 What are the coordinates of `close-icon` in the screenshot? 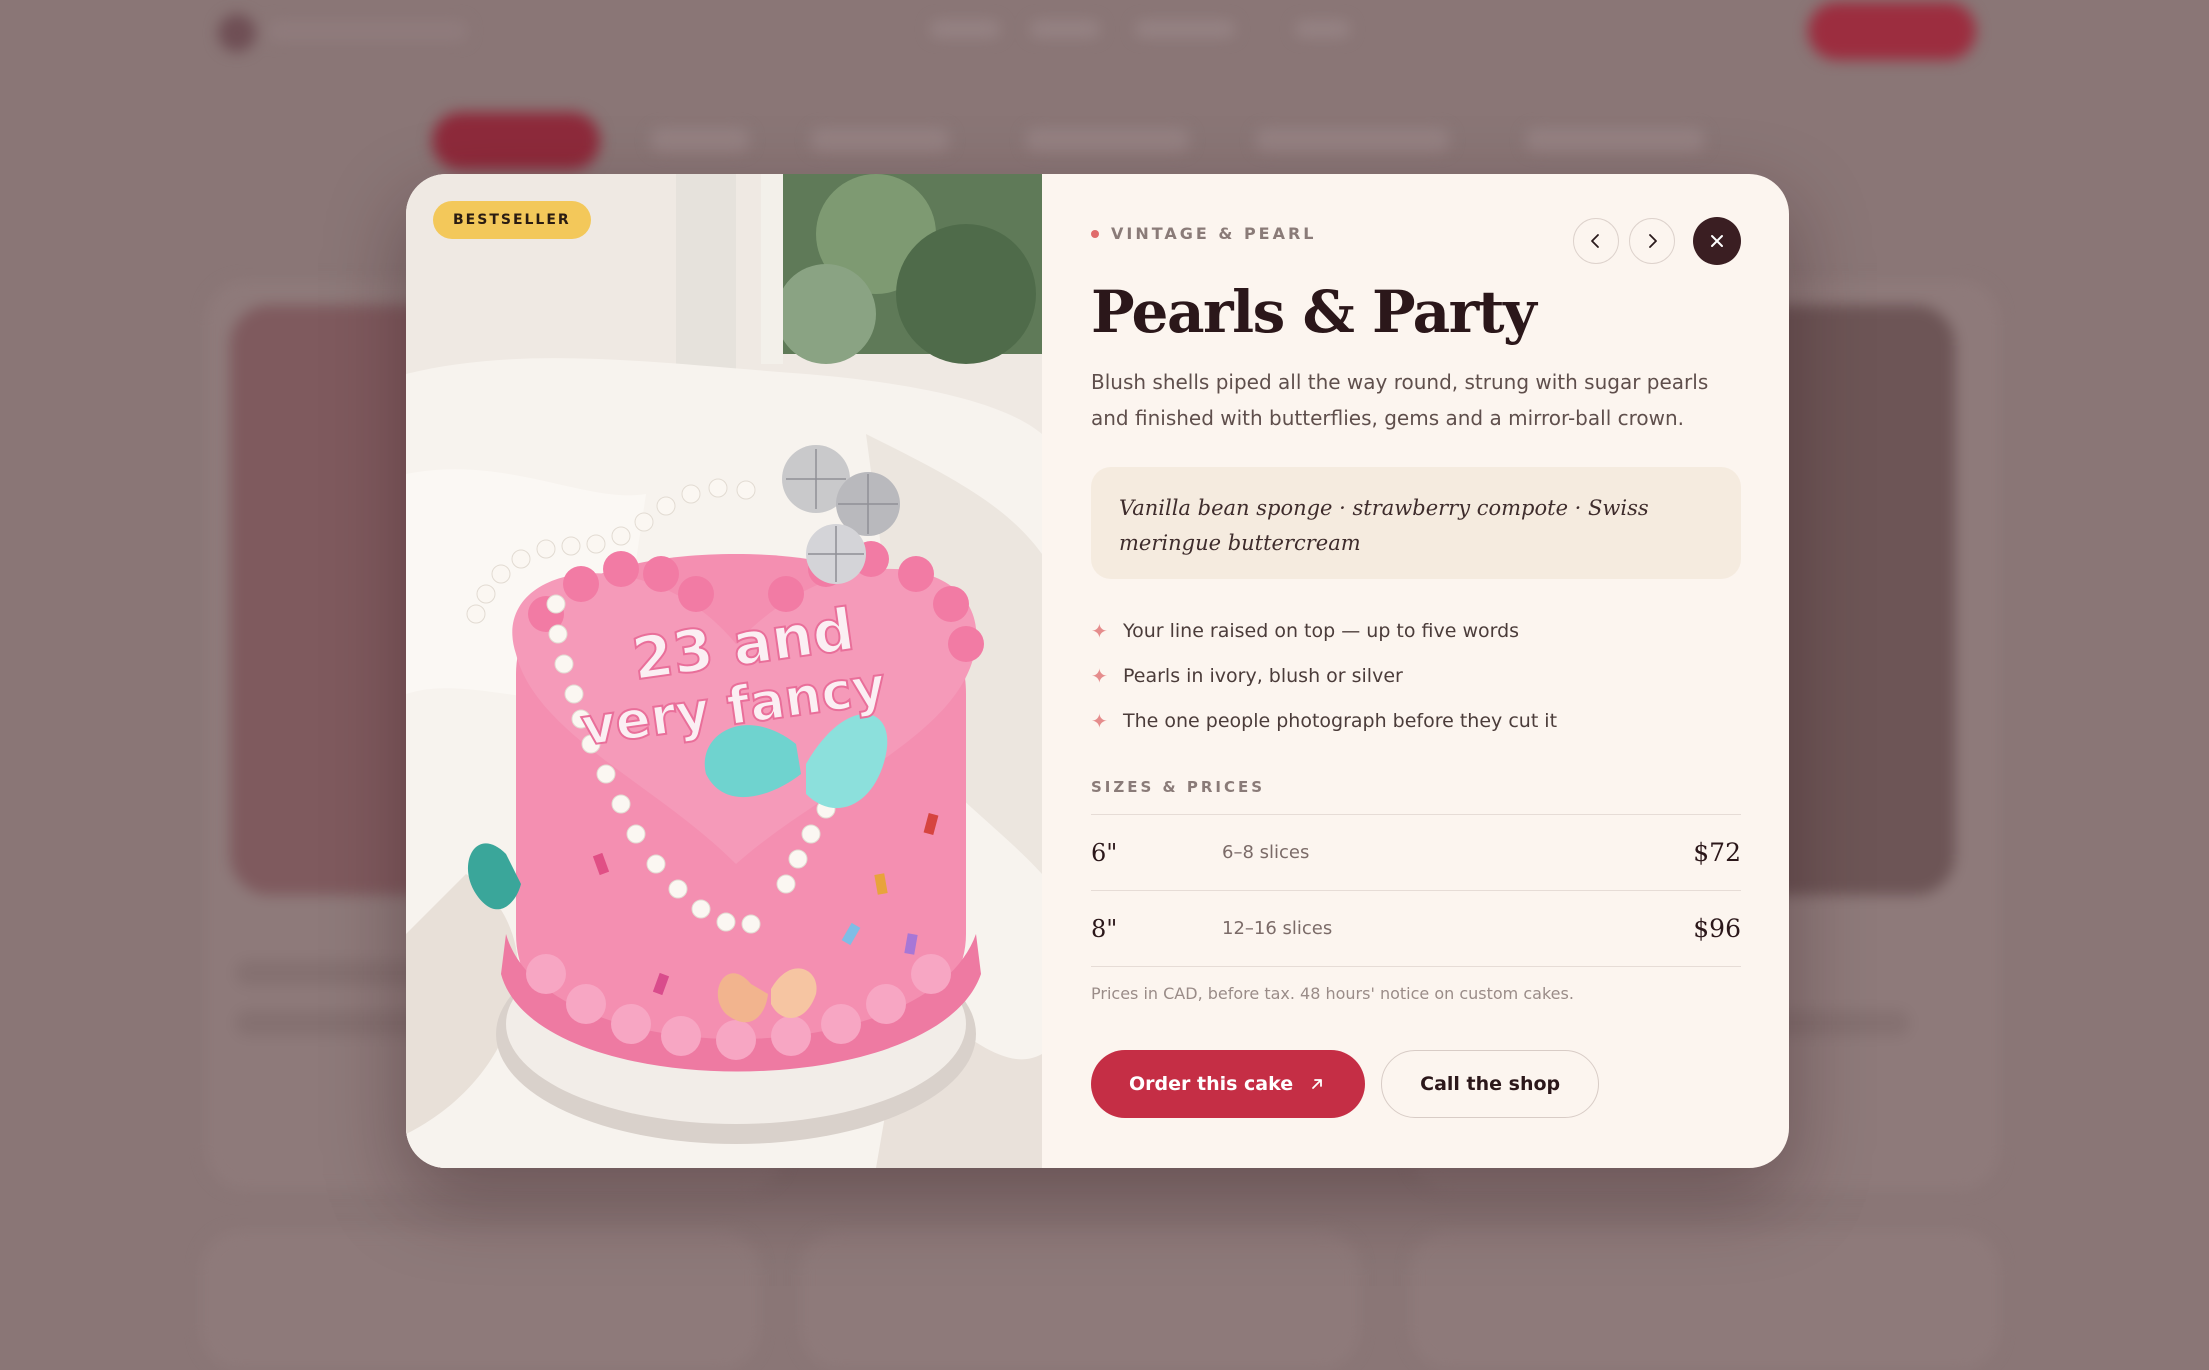 It's located at (1717, 241).